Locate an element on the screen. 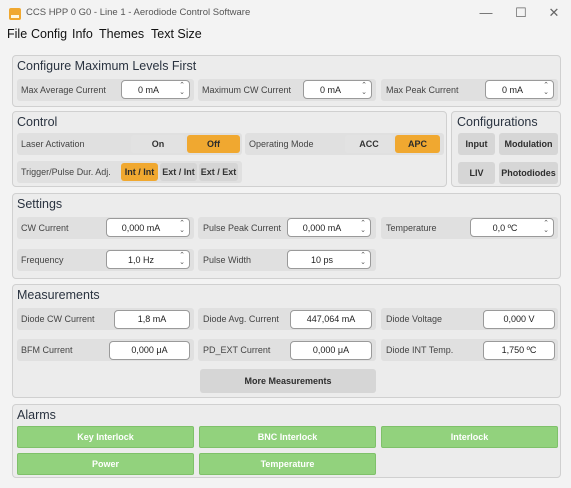 Image resolution: width=571 pixels, height=488 pixels. diode-cw-value: 1,8 mA is located at coordinates (152, 319).